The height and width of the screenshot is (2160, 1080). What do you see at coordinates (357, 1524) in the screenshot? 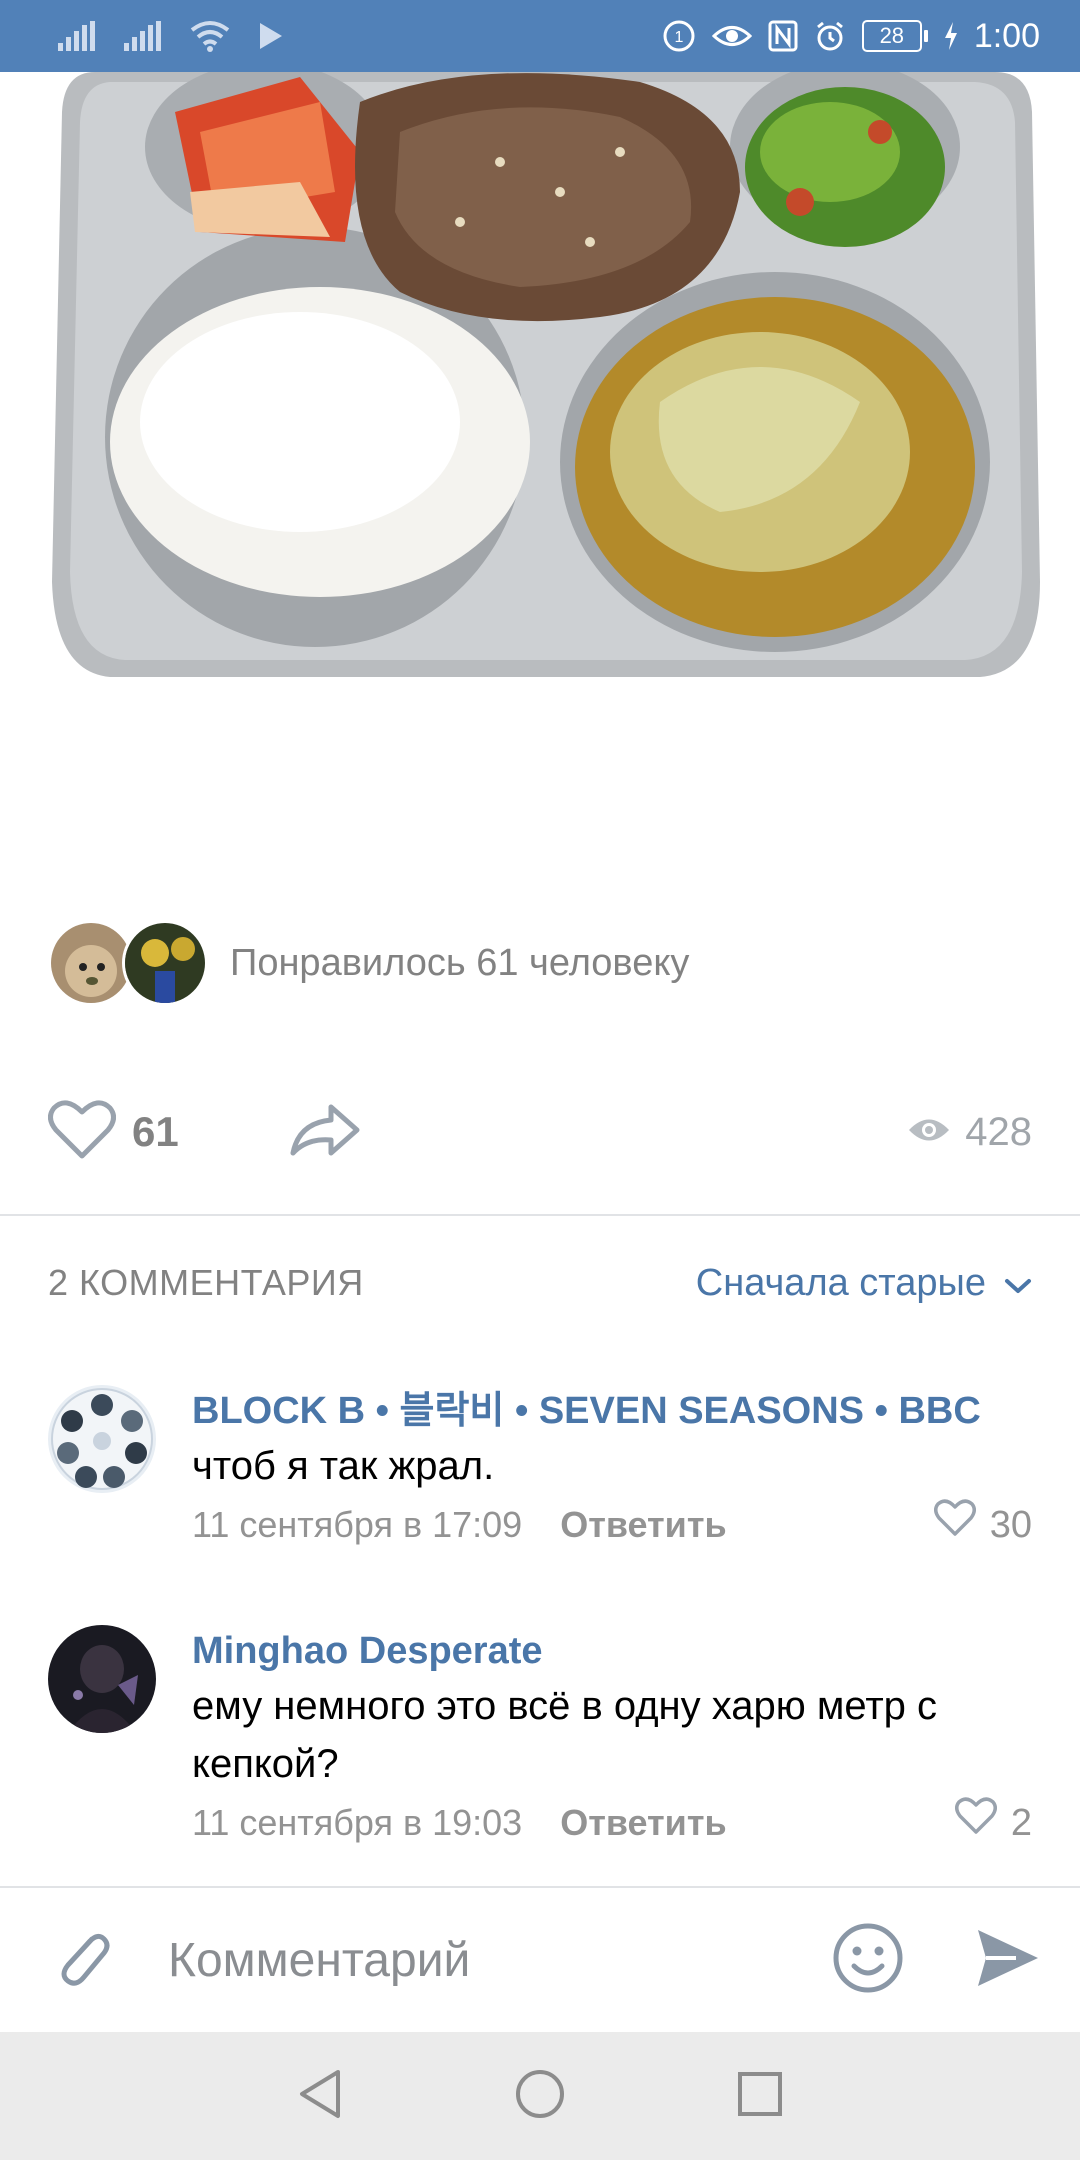
I see `comment-date: 11 сентября в 17:09` at bounding box center [357, 1524].